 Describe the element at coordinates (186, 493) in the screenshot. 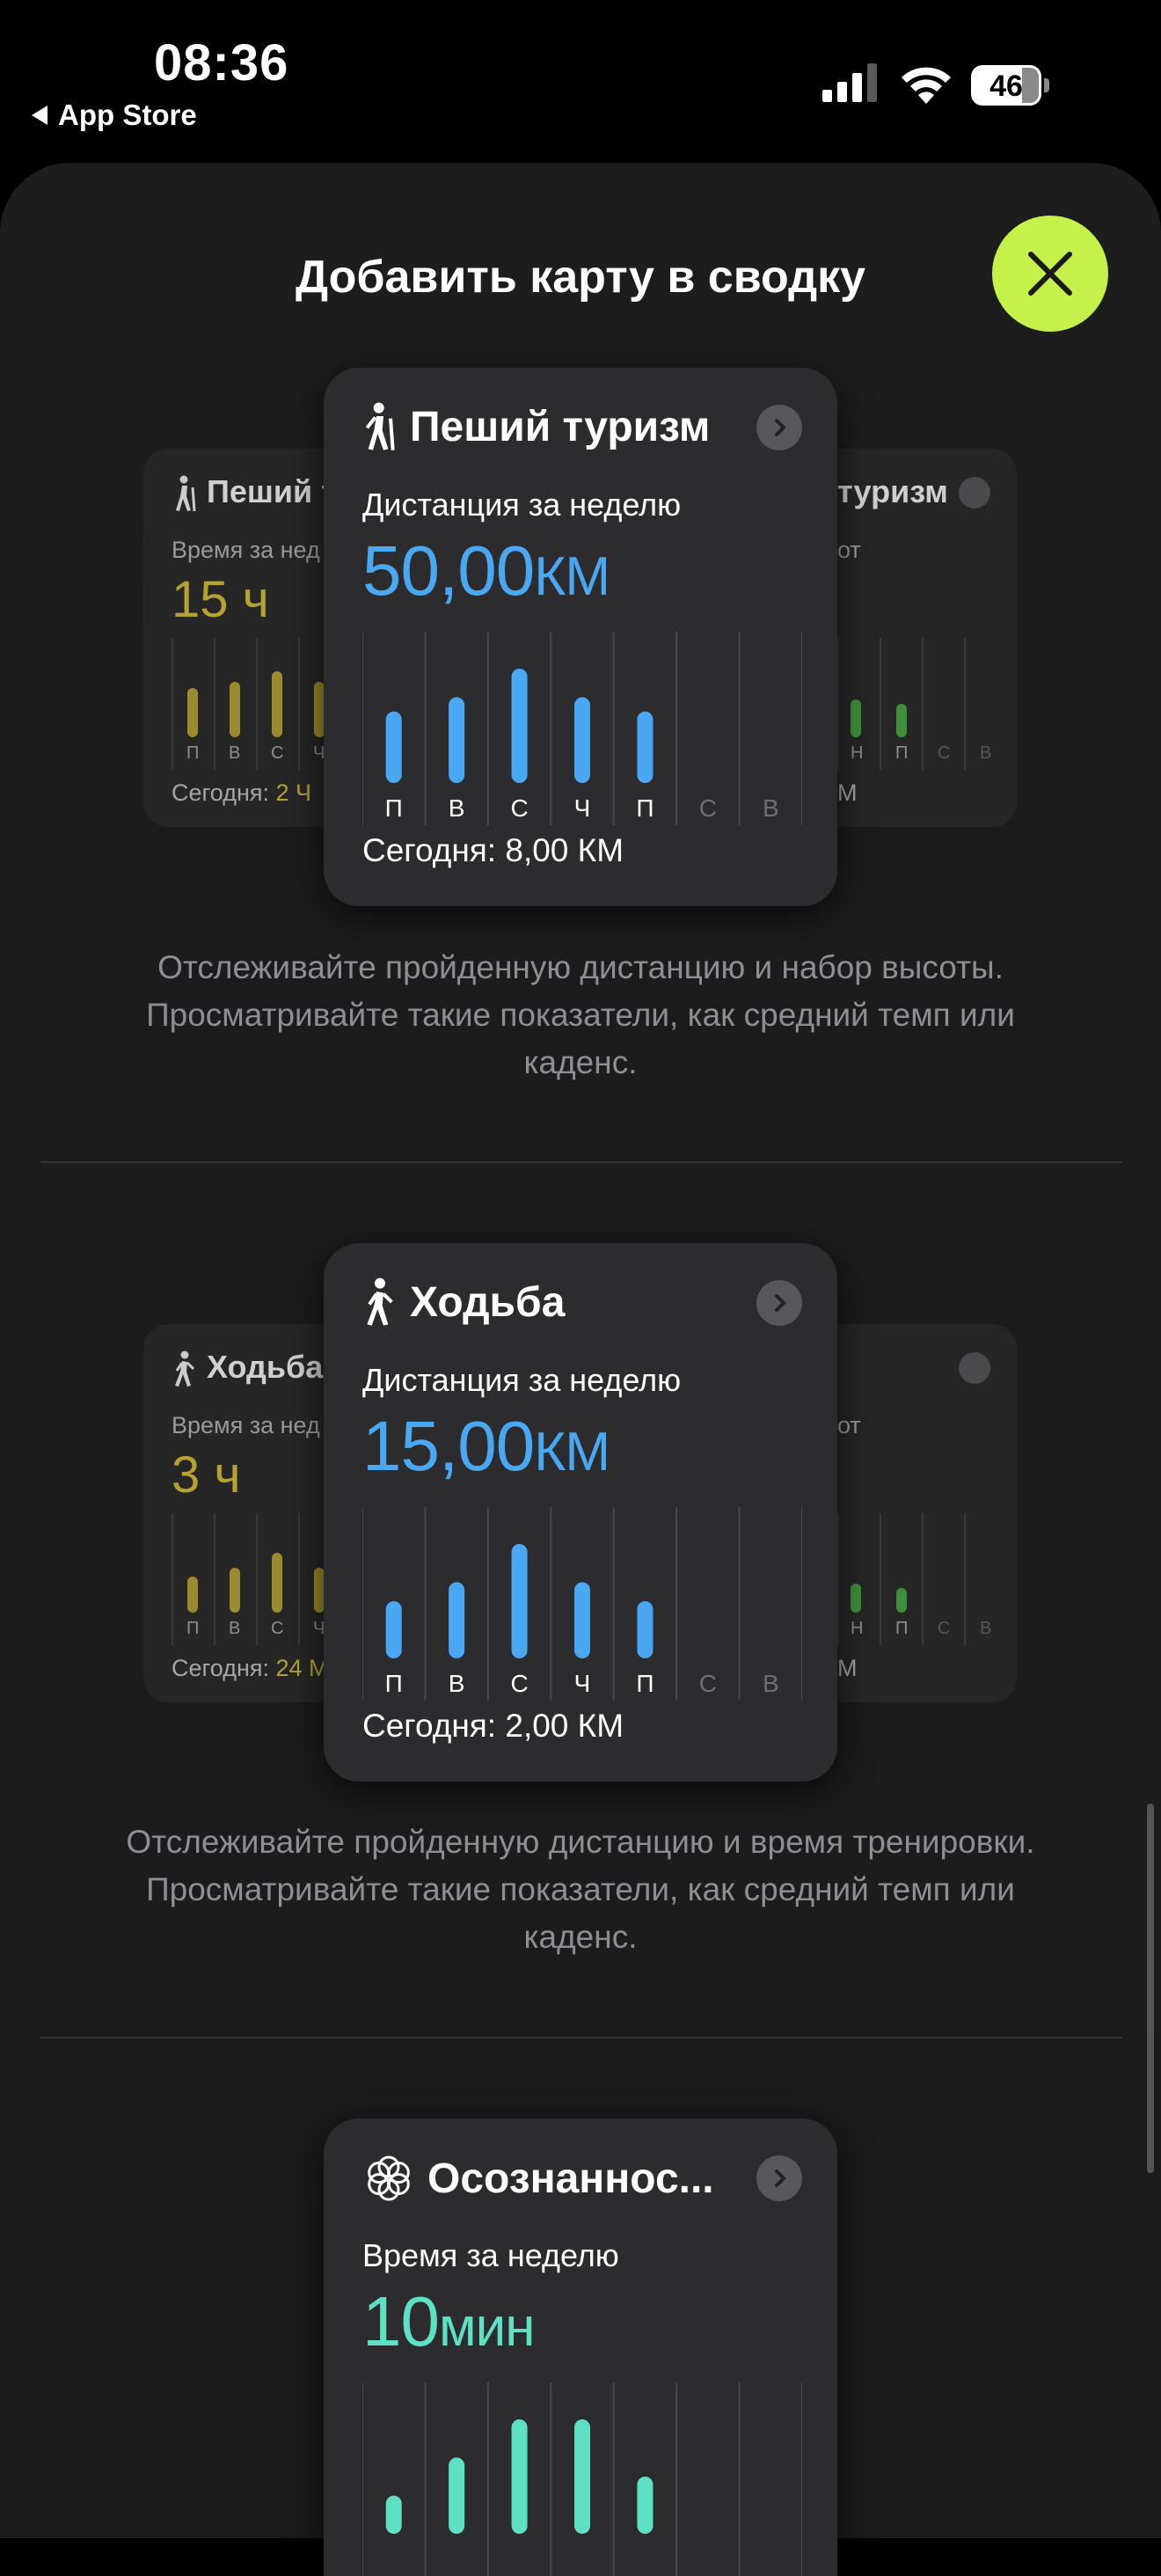

I see `hiking-icon` at that location.